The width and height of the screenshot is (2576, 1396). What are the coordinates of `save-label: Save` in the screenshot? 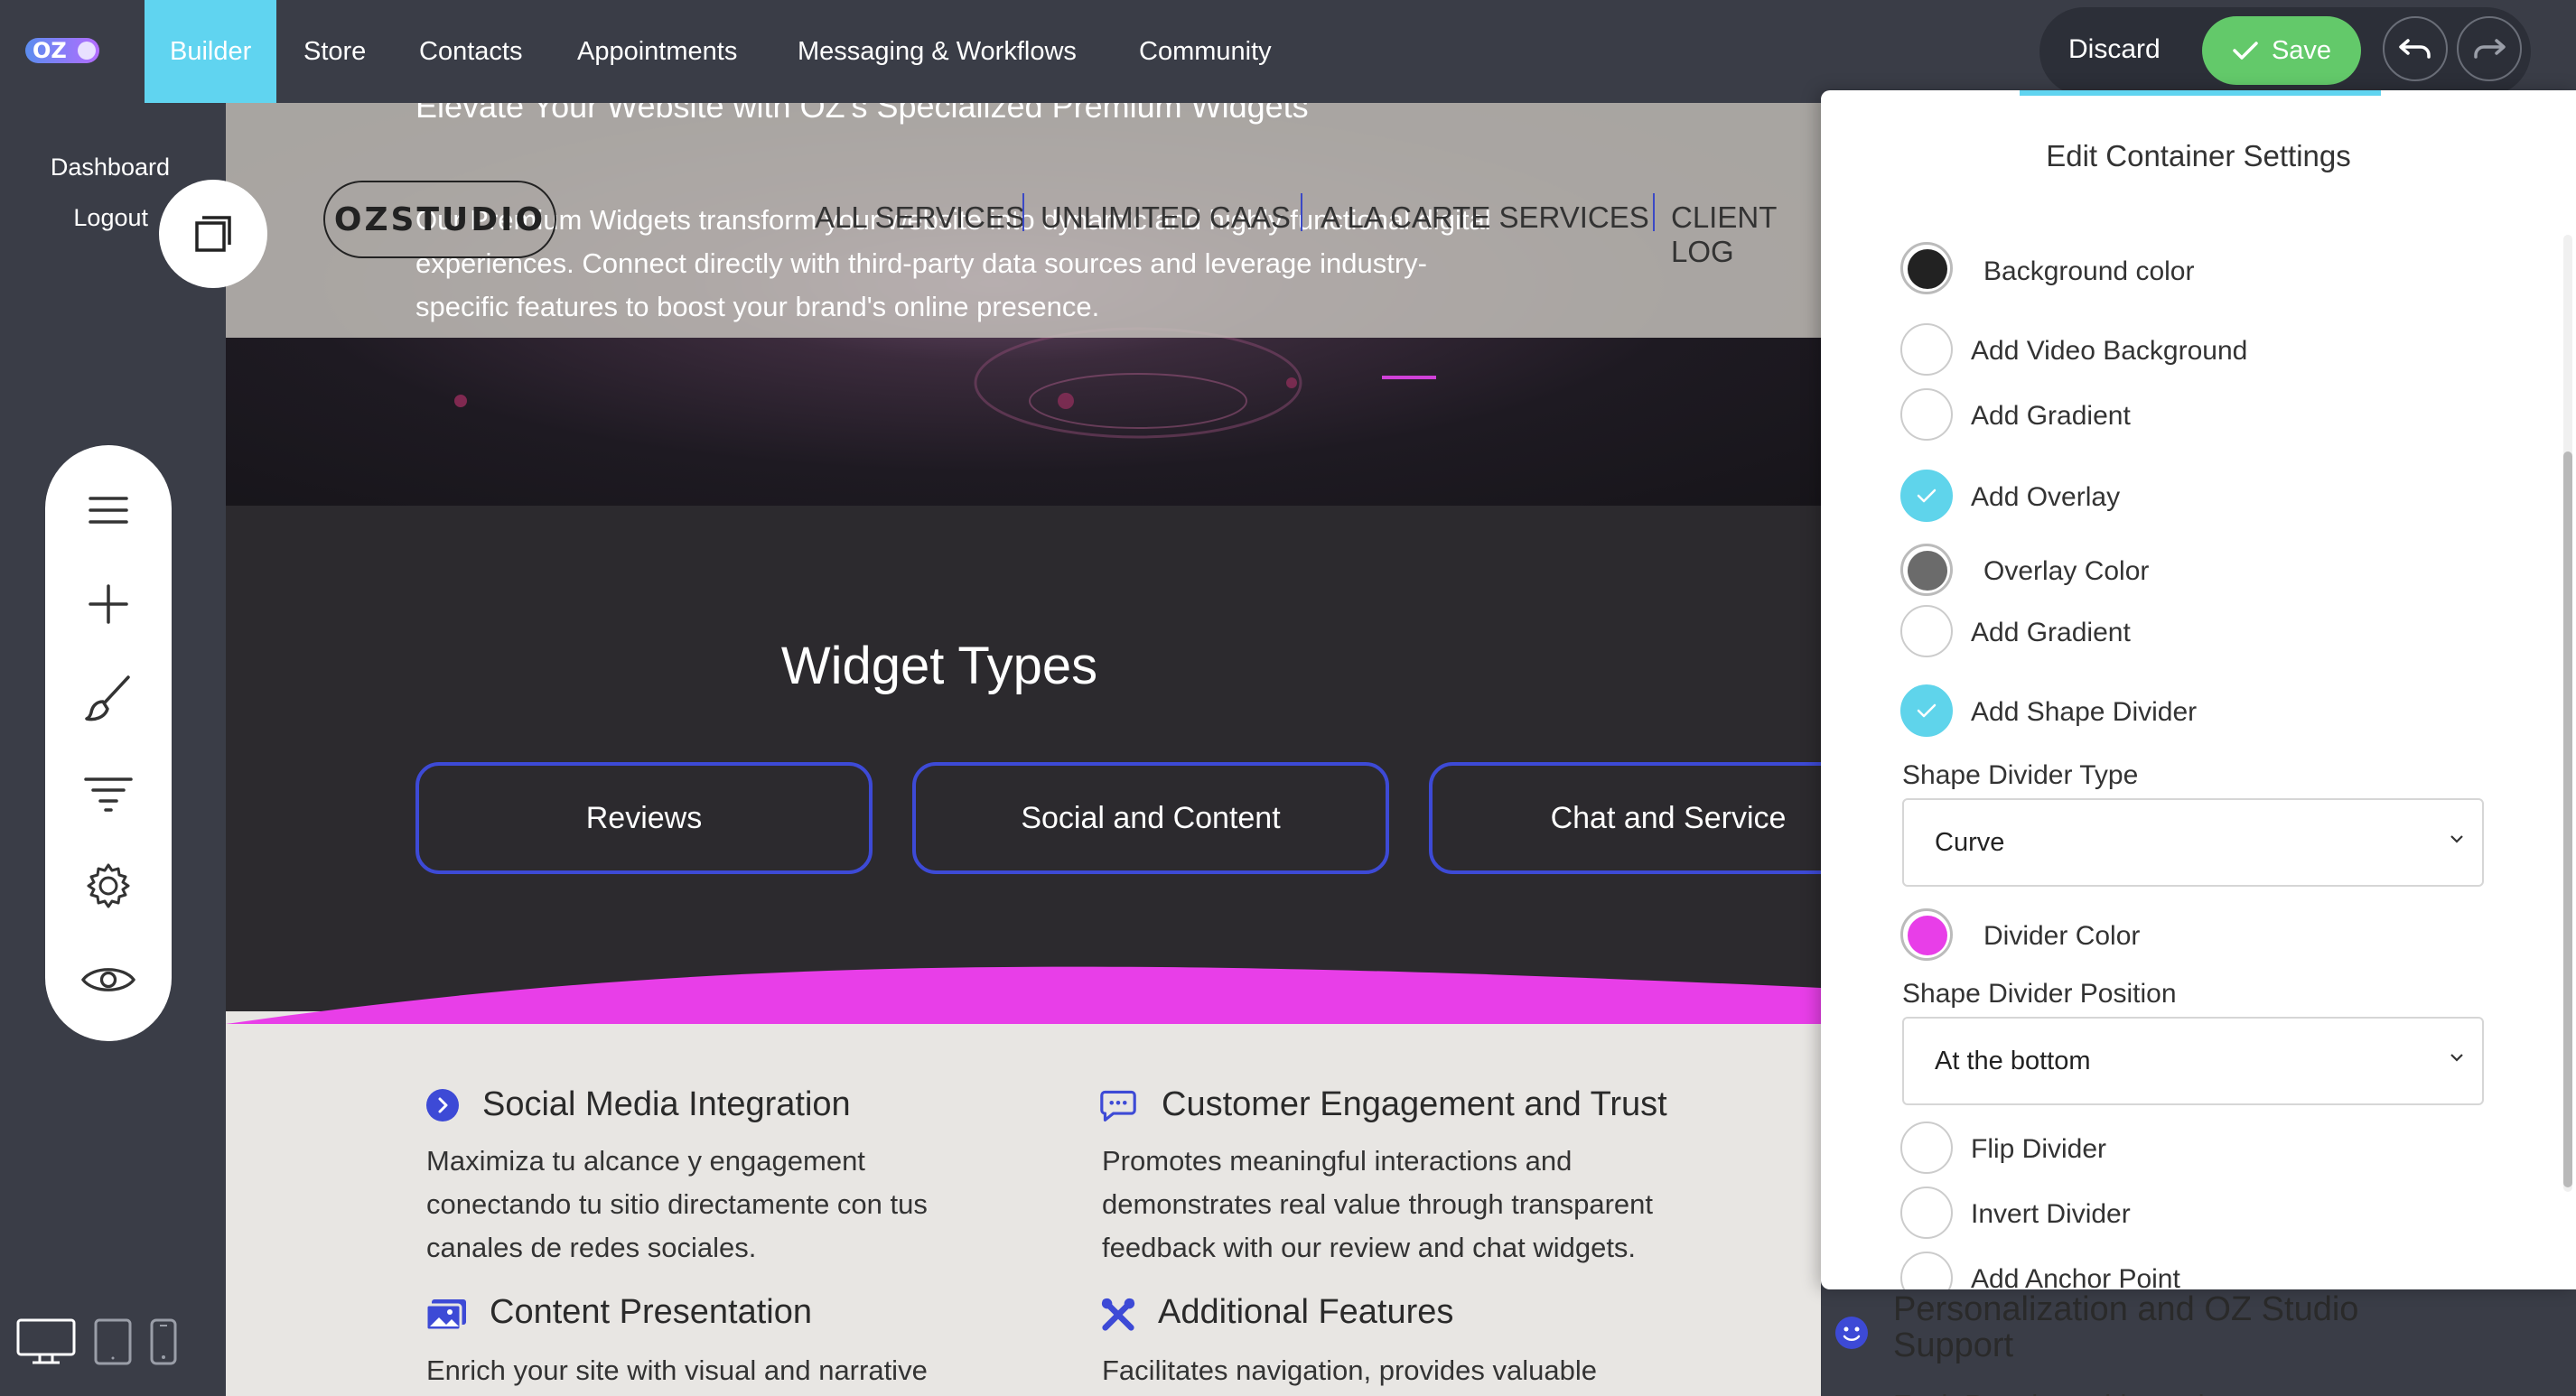 It's located at (2301, 50).